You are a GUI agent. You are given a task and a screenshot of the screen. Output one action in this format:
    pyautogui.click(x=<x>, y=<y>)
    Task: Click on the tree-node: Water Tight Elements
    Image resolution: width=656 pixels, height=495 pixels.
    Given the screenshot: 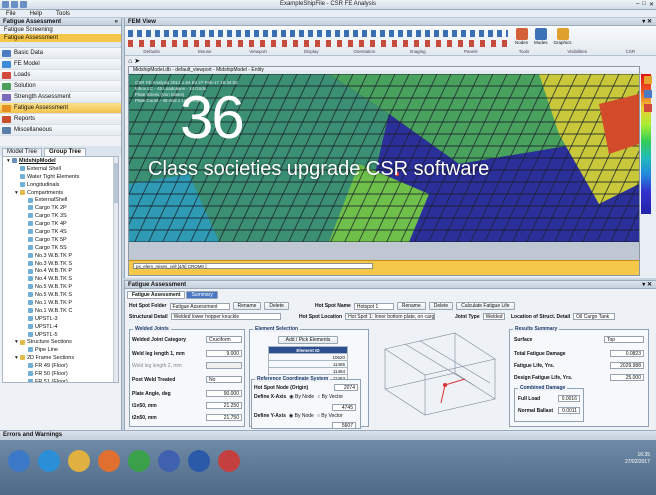 What is the action you would take?
    pyautogui.click(x=61, y=178)
    